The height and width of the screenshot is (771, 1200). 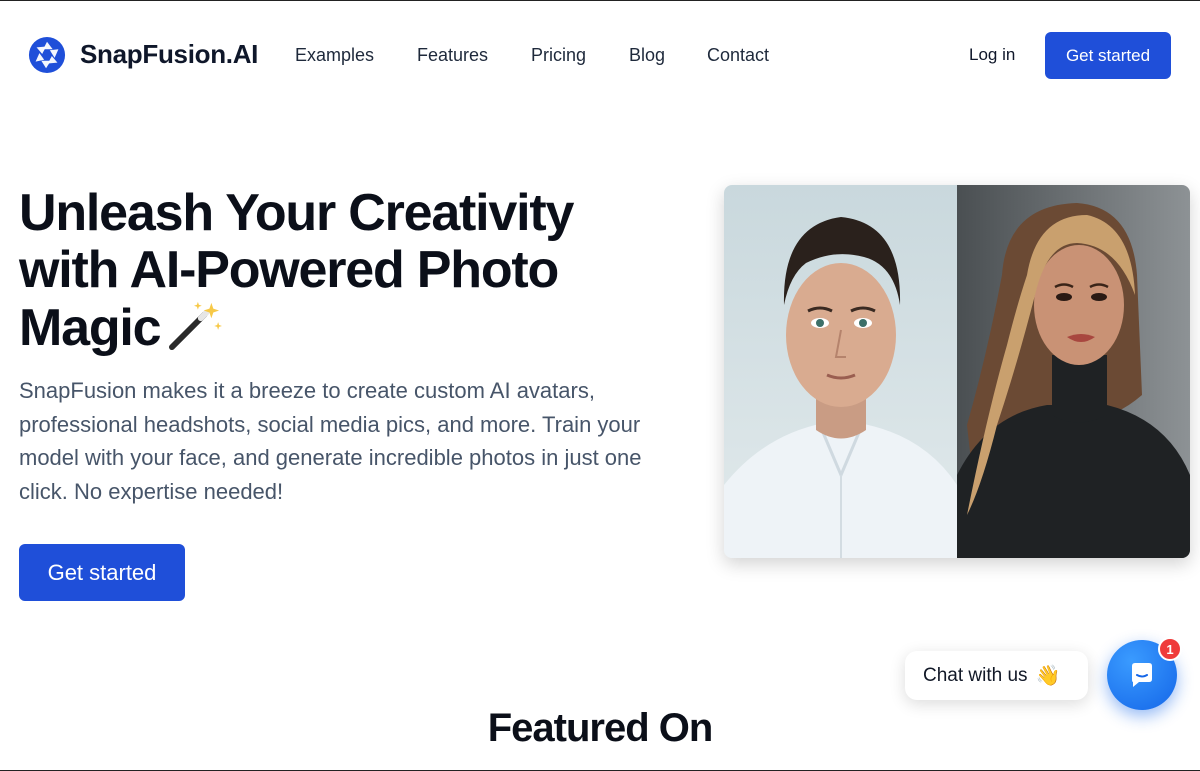 I want to click on camera-aperture-icon, so click(x=47, y=55).